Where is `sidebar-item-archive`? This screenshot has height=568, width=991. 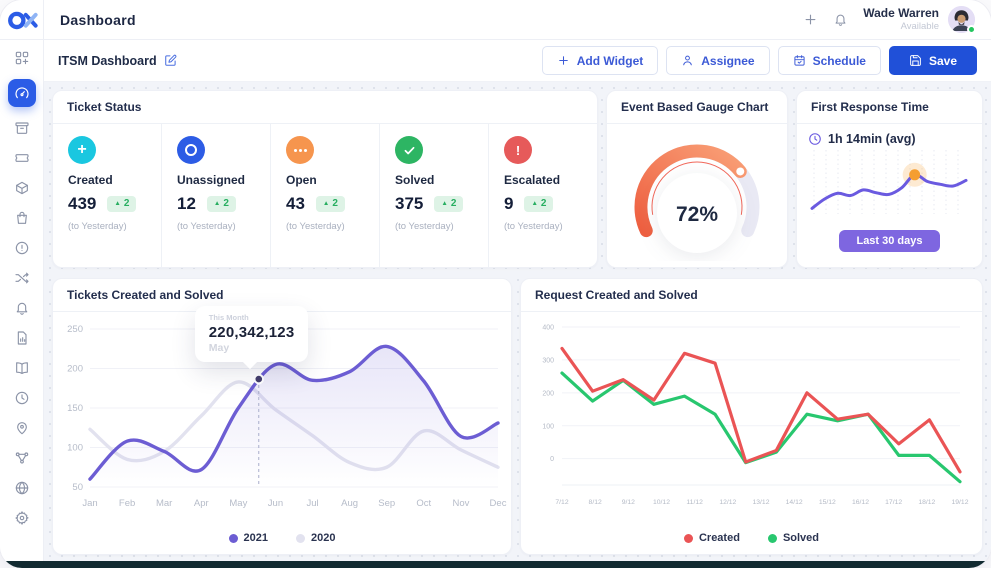
sidebar-item-archive is located at coordinates (22, 128).